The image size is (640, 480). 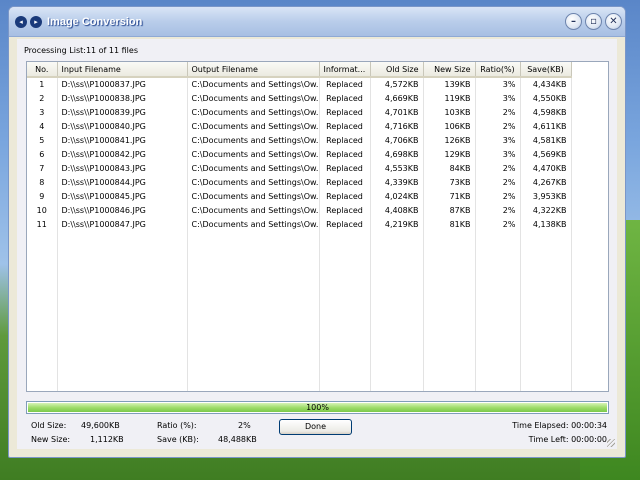 What do you see at coordinates (42, 126) in the screenshot?
I see `cell-no: 4` at bounding box center [42, 126].